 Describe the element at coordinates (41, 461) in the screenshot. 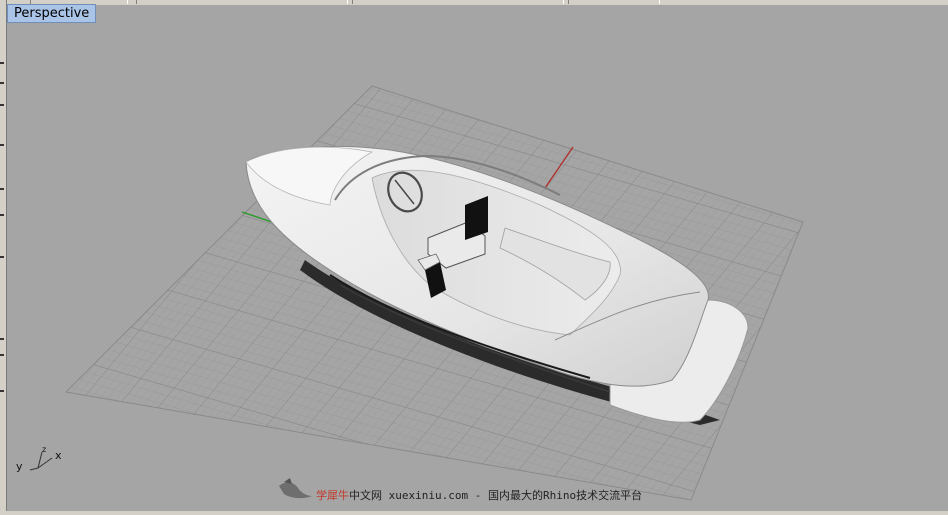

I see `axes-widget` at that location.